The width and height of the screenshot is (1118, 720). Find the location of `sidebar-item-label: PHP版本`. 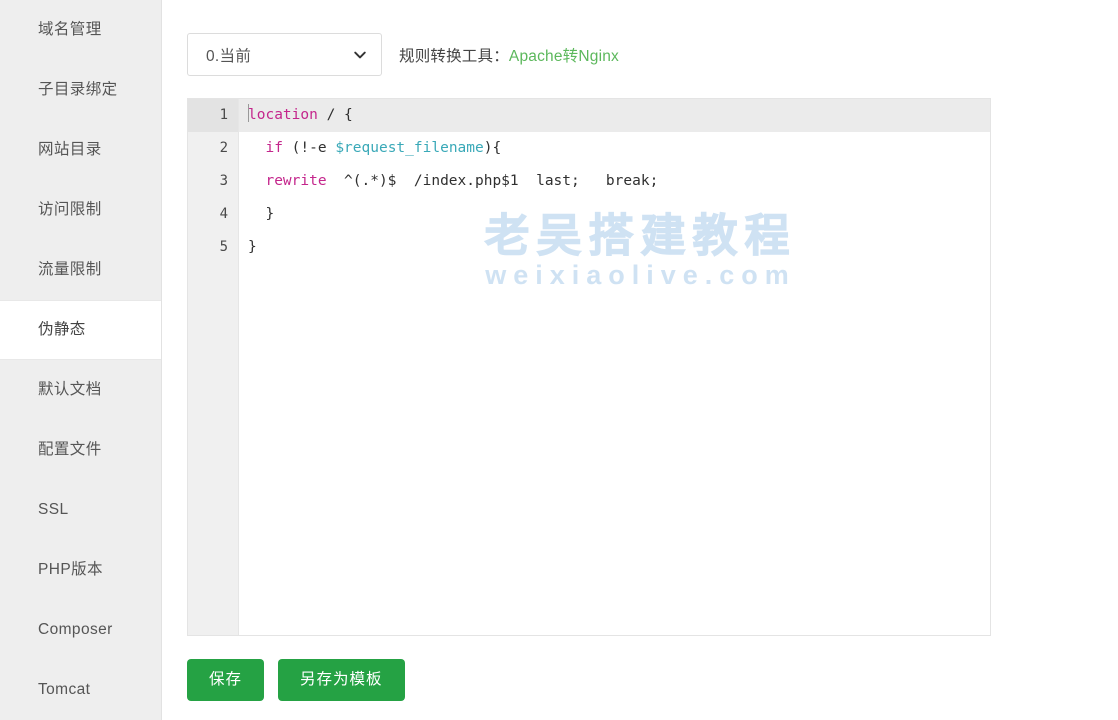

sidebar-item-label: PHP版本 is located at coordinates (70, 569).